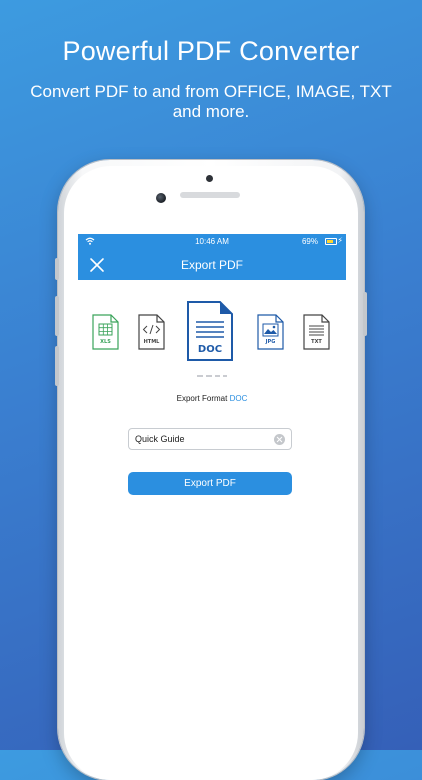  What do you see at coordinates (212, 376) in the screenshot?
I see `format-pager-indicator` at bounding box center [212, 376].